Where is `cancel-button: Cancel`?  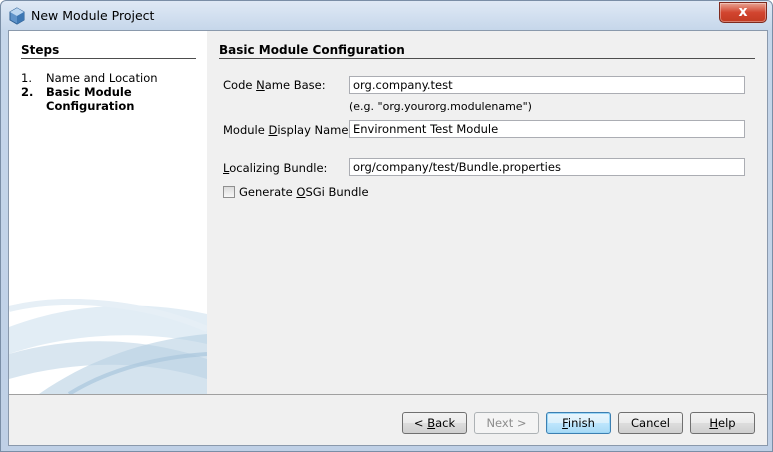
cancel-button: Cancel is located at coordinates (650, 423).